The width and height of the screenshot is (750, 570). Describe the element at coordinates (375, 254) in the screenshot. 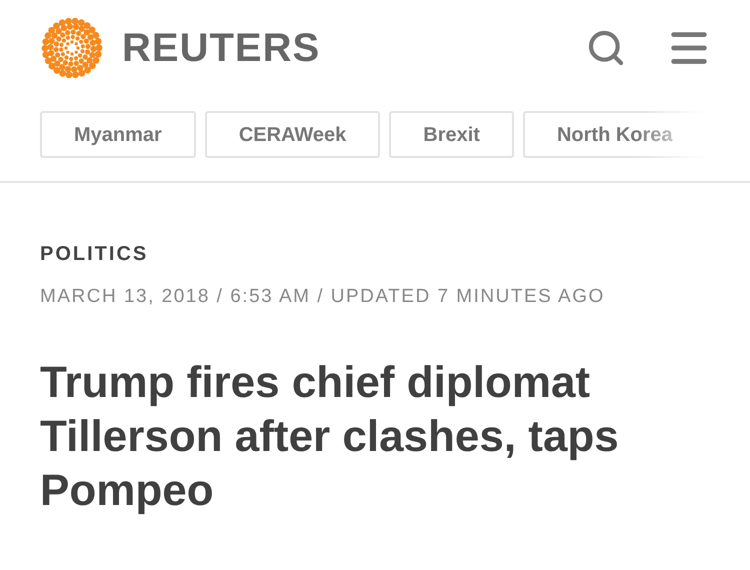

I see `section-label: POLITICS` at that location.